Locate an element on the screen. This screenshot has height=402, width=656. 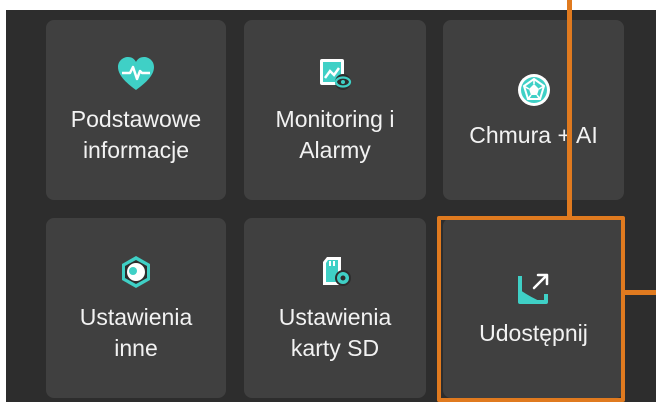
tile-basic-info: Podstawowe informacje is located at coordinates (136, 110).